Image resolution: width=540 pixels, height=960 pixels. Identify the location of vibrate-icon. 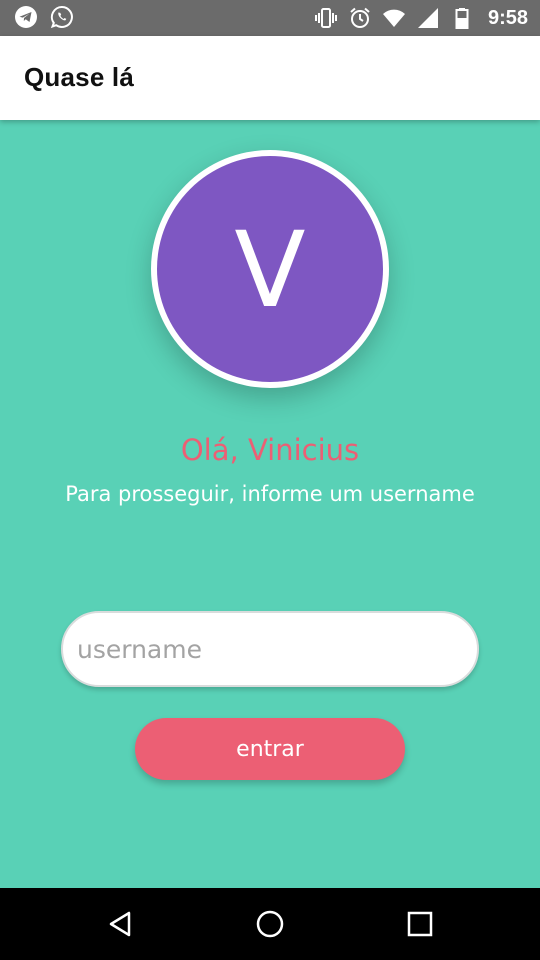
(326, 18).